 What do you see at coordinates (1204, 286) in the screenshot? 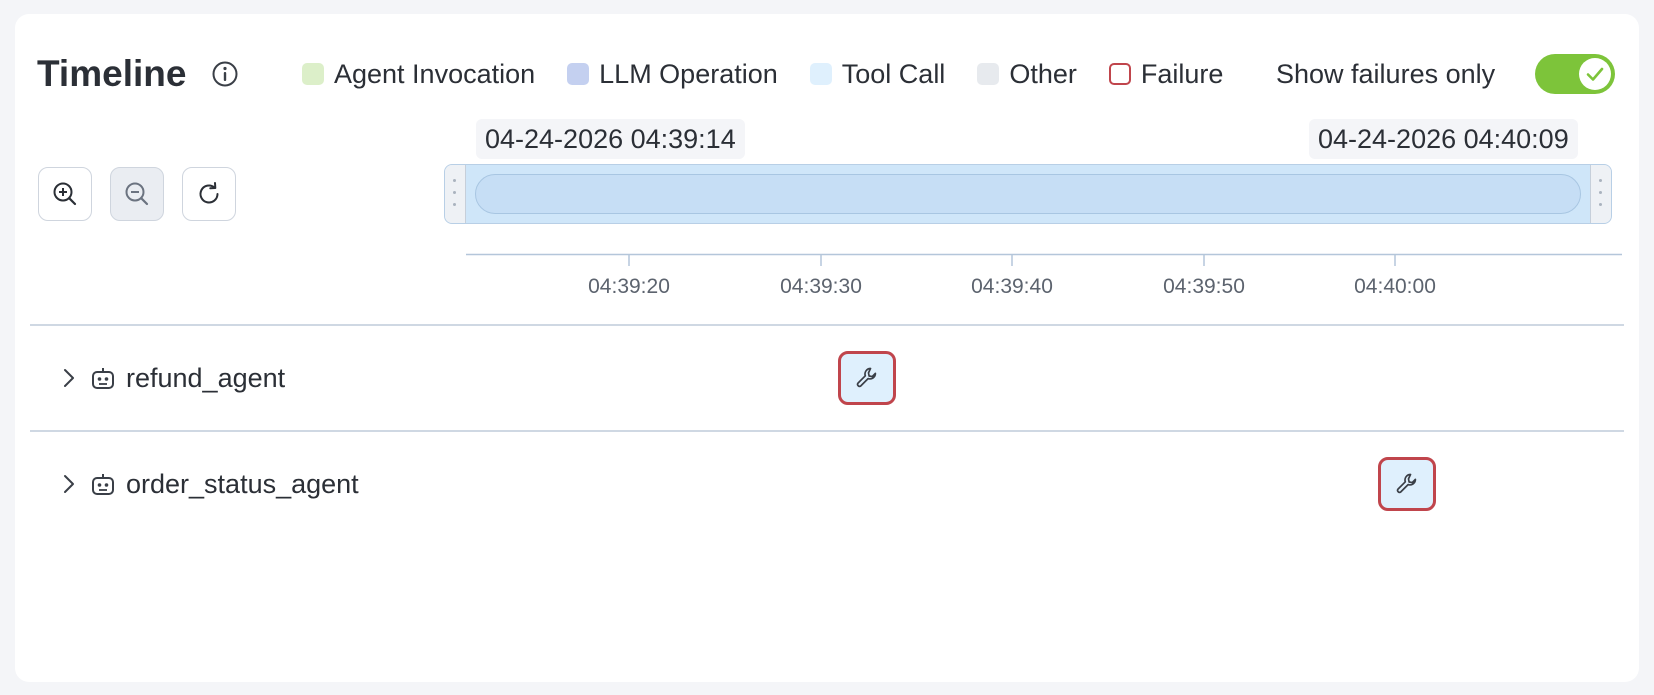
I see `axis-tick-label: 04:39:50` at bounding box center [1204, 286].